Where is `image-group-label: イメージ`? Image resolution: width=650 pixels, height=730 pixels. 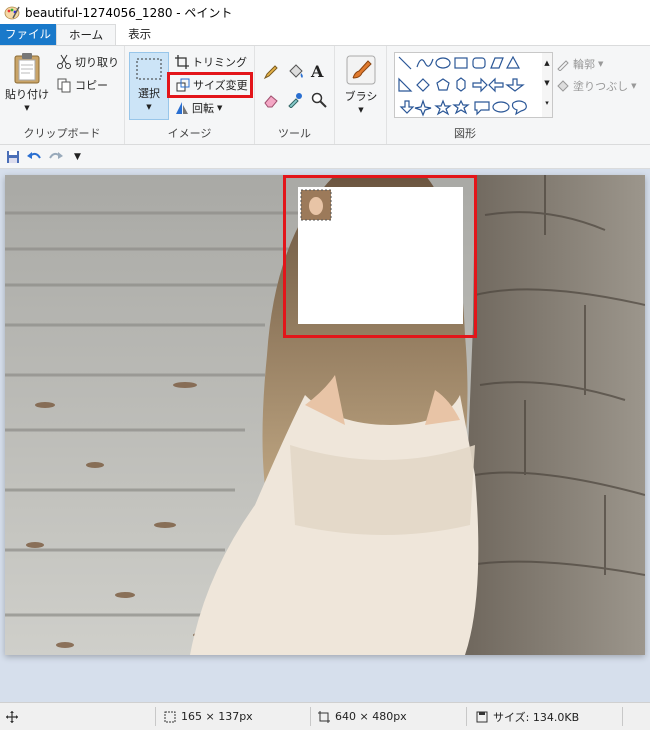
image-group-label: イメージ is located at coordinates (189, 133).